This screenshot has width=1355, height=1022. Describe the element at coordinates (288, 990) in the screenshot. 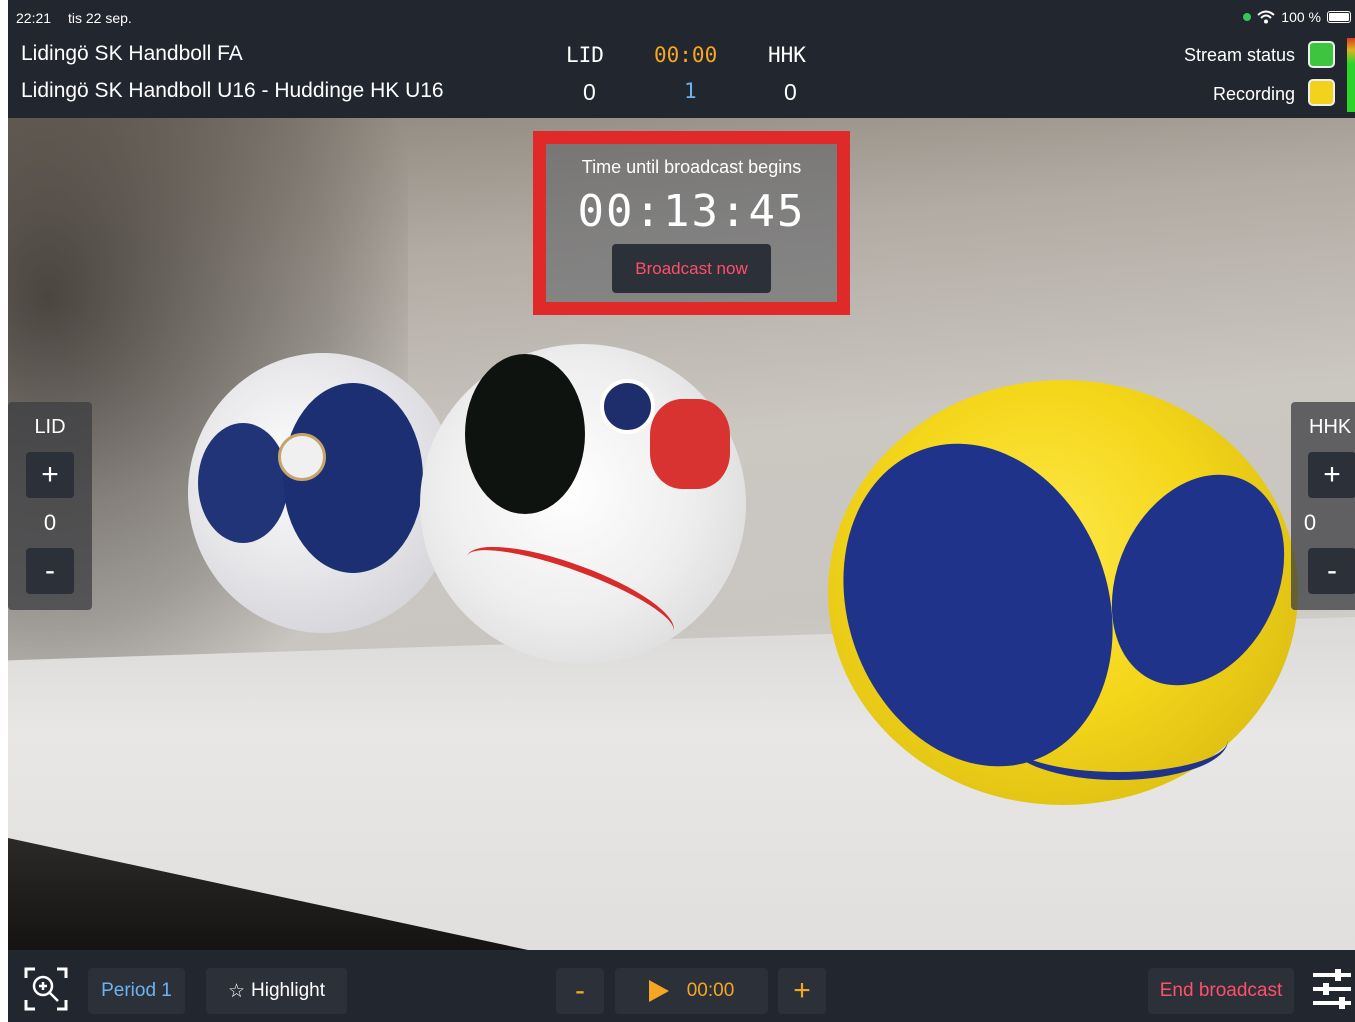

I see `highlight-label: Highlight` at that location.